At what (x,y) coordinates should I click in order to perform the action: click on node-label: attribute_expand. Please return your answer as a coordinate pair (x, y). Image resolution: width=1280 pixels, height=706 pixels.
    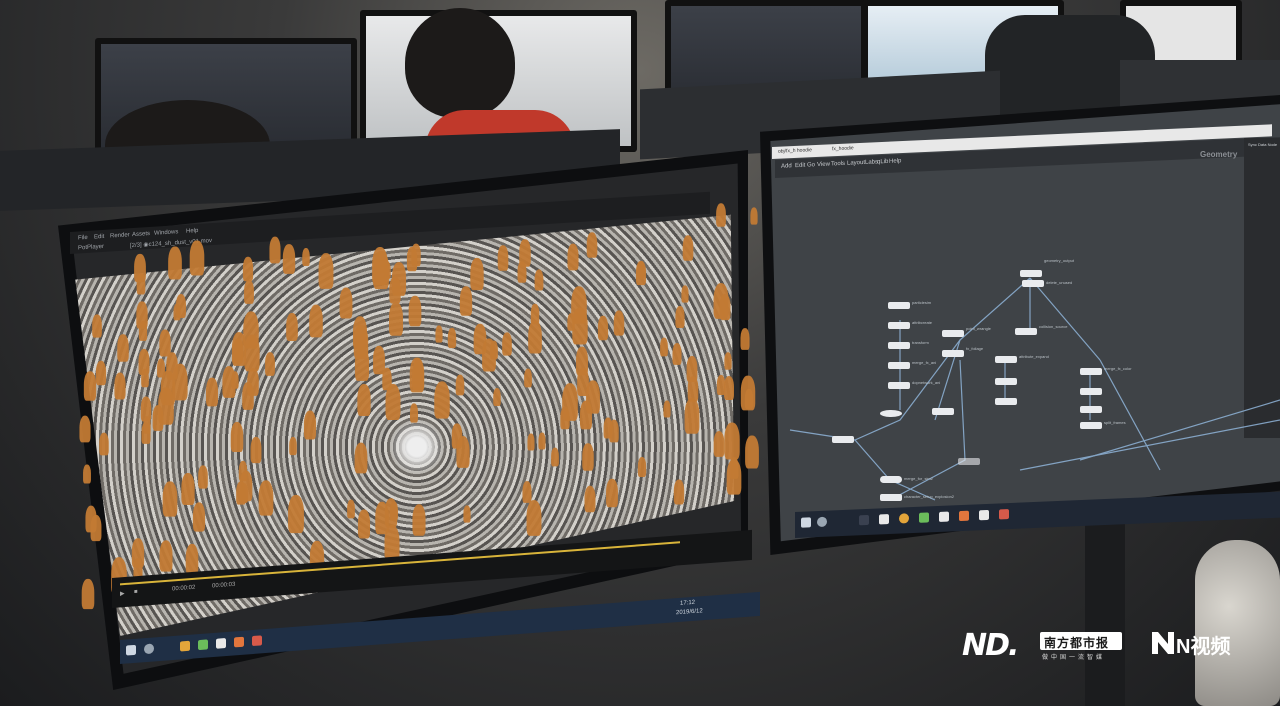
    Looking at the image, I should click on (1034, 356).